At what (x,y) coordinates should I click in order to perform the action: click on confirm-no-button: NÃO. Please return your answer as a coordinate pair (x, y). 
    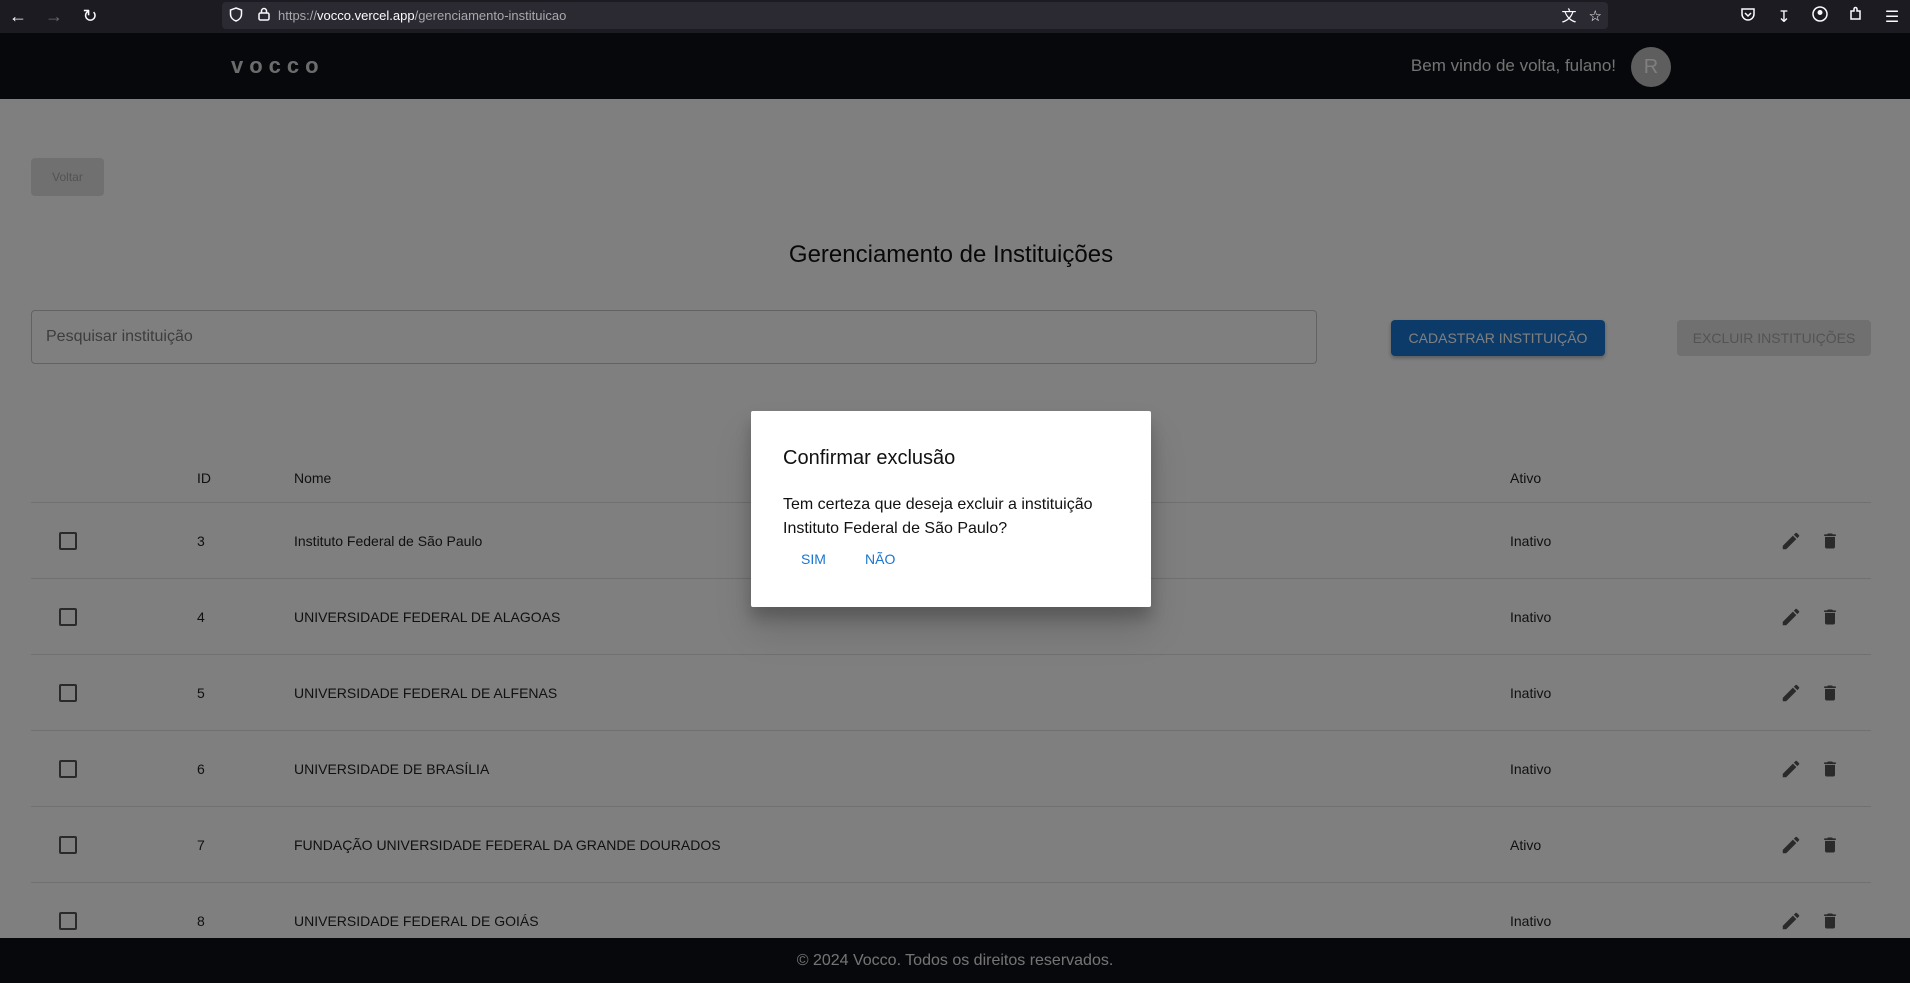
    Looking at the image, I should click on (880, 559).